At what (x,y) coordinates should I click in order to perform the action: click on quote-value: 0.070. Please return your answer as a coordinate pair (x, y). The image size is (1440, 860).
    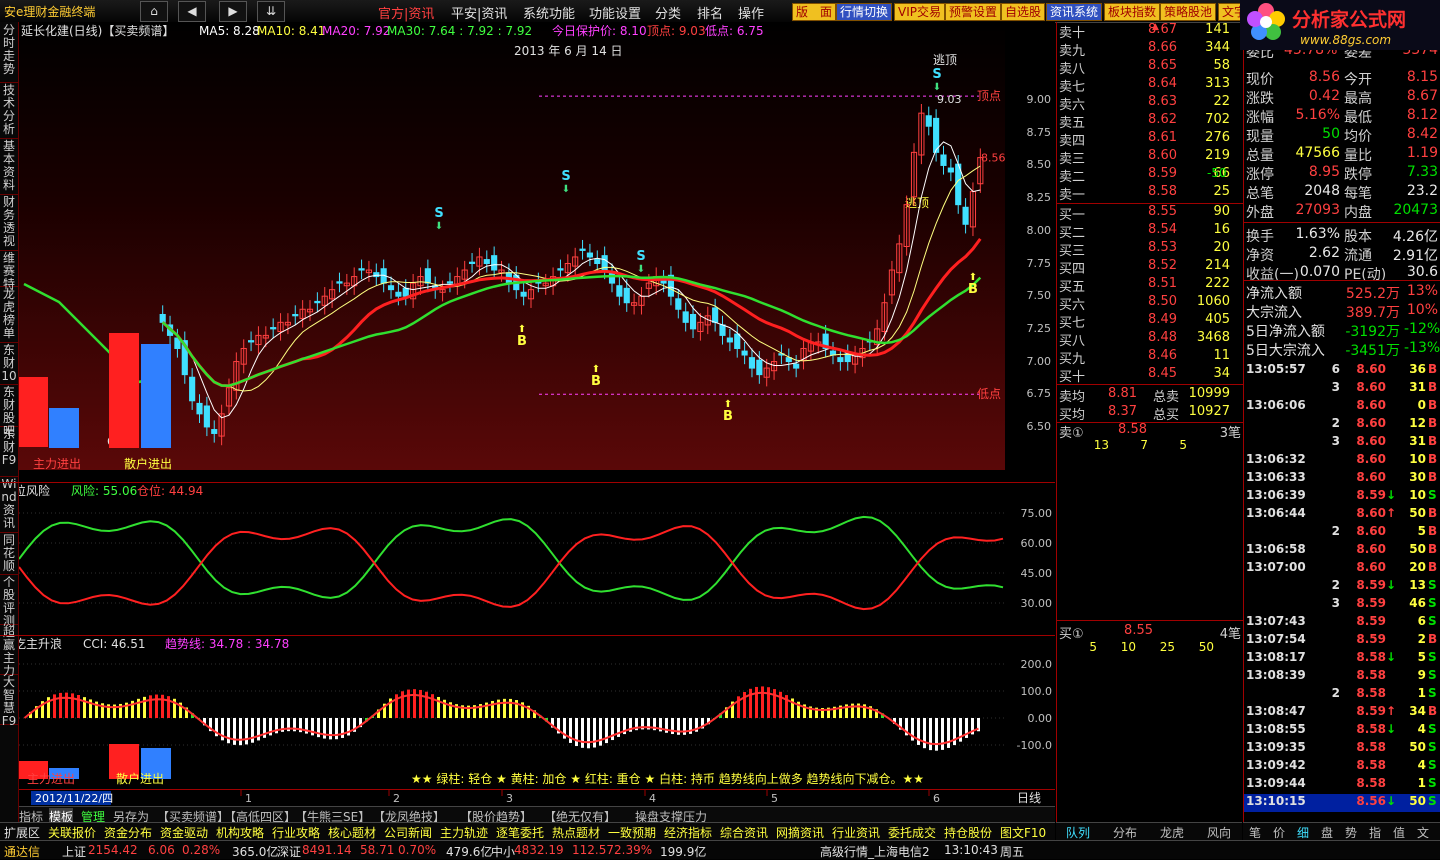
    Looking at the image, I should click on (1312, 272).